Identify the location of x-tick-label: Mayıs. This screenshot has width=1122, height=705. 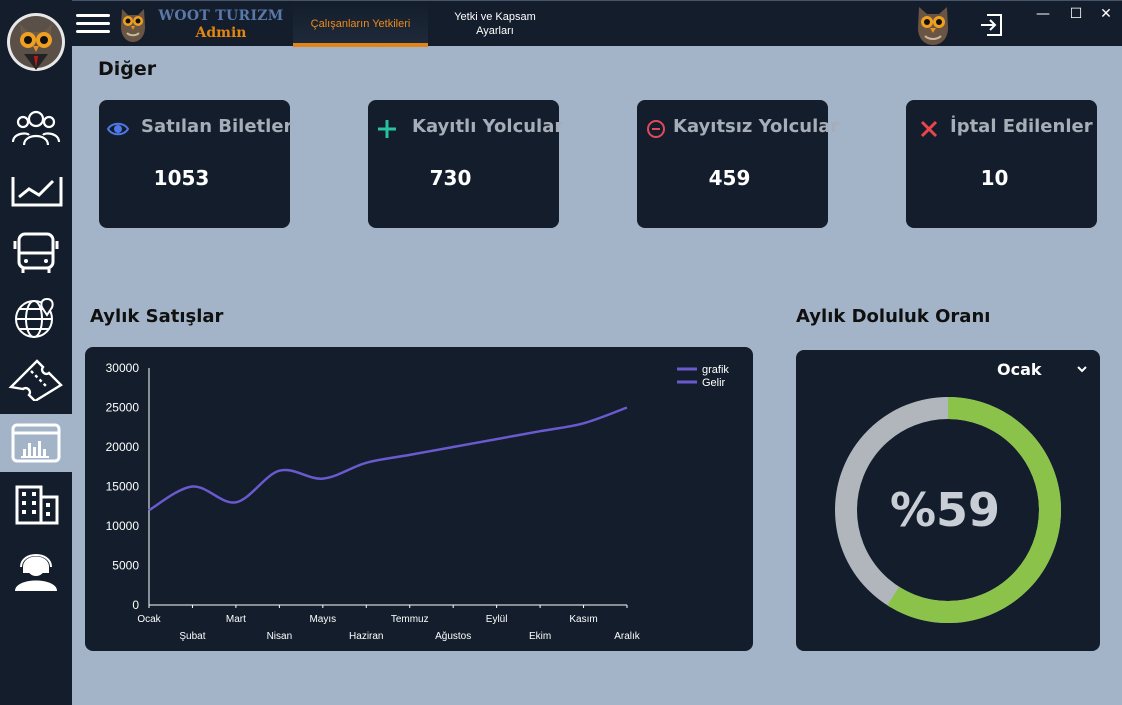
(322, 619).